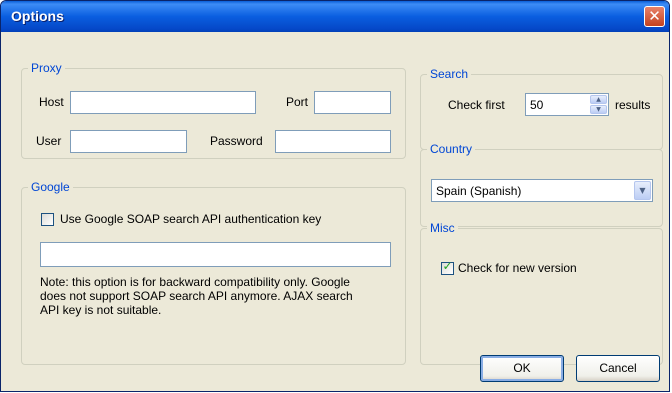 This screenshot has width=672, height=393. I want to click on proxy-group: Proxy Host Port User Password, so click(213, 110).